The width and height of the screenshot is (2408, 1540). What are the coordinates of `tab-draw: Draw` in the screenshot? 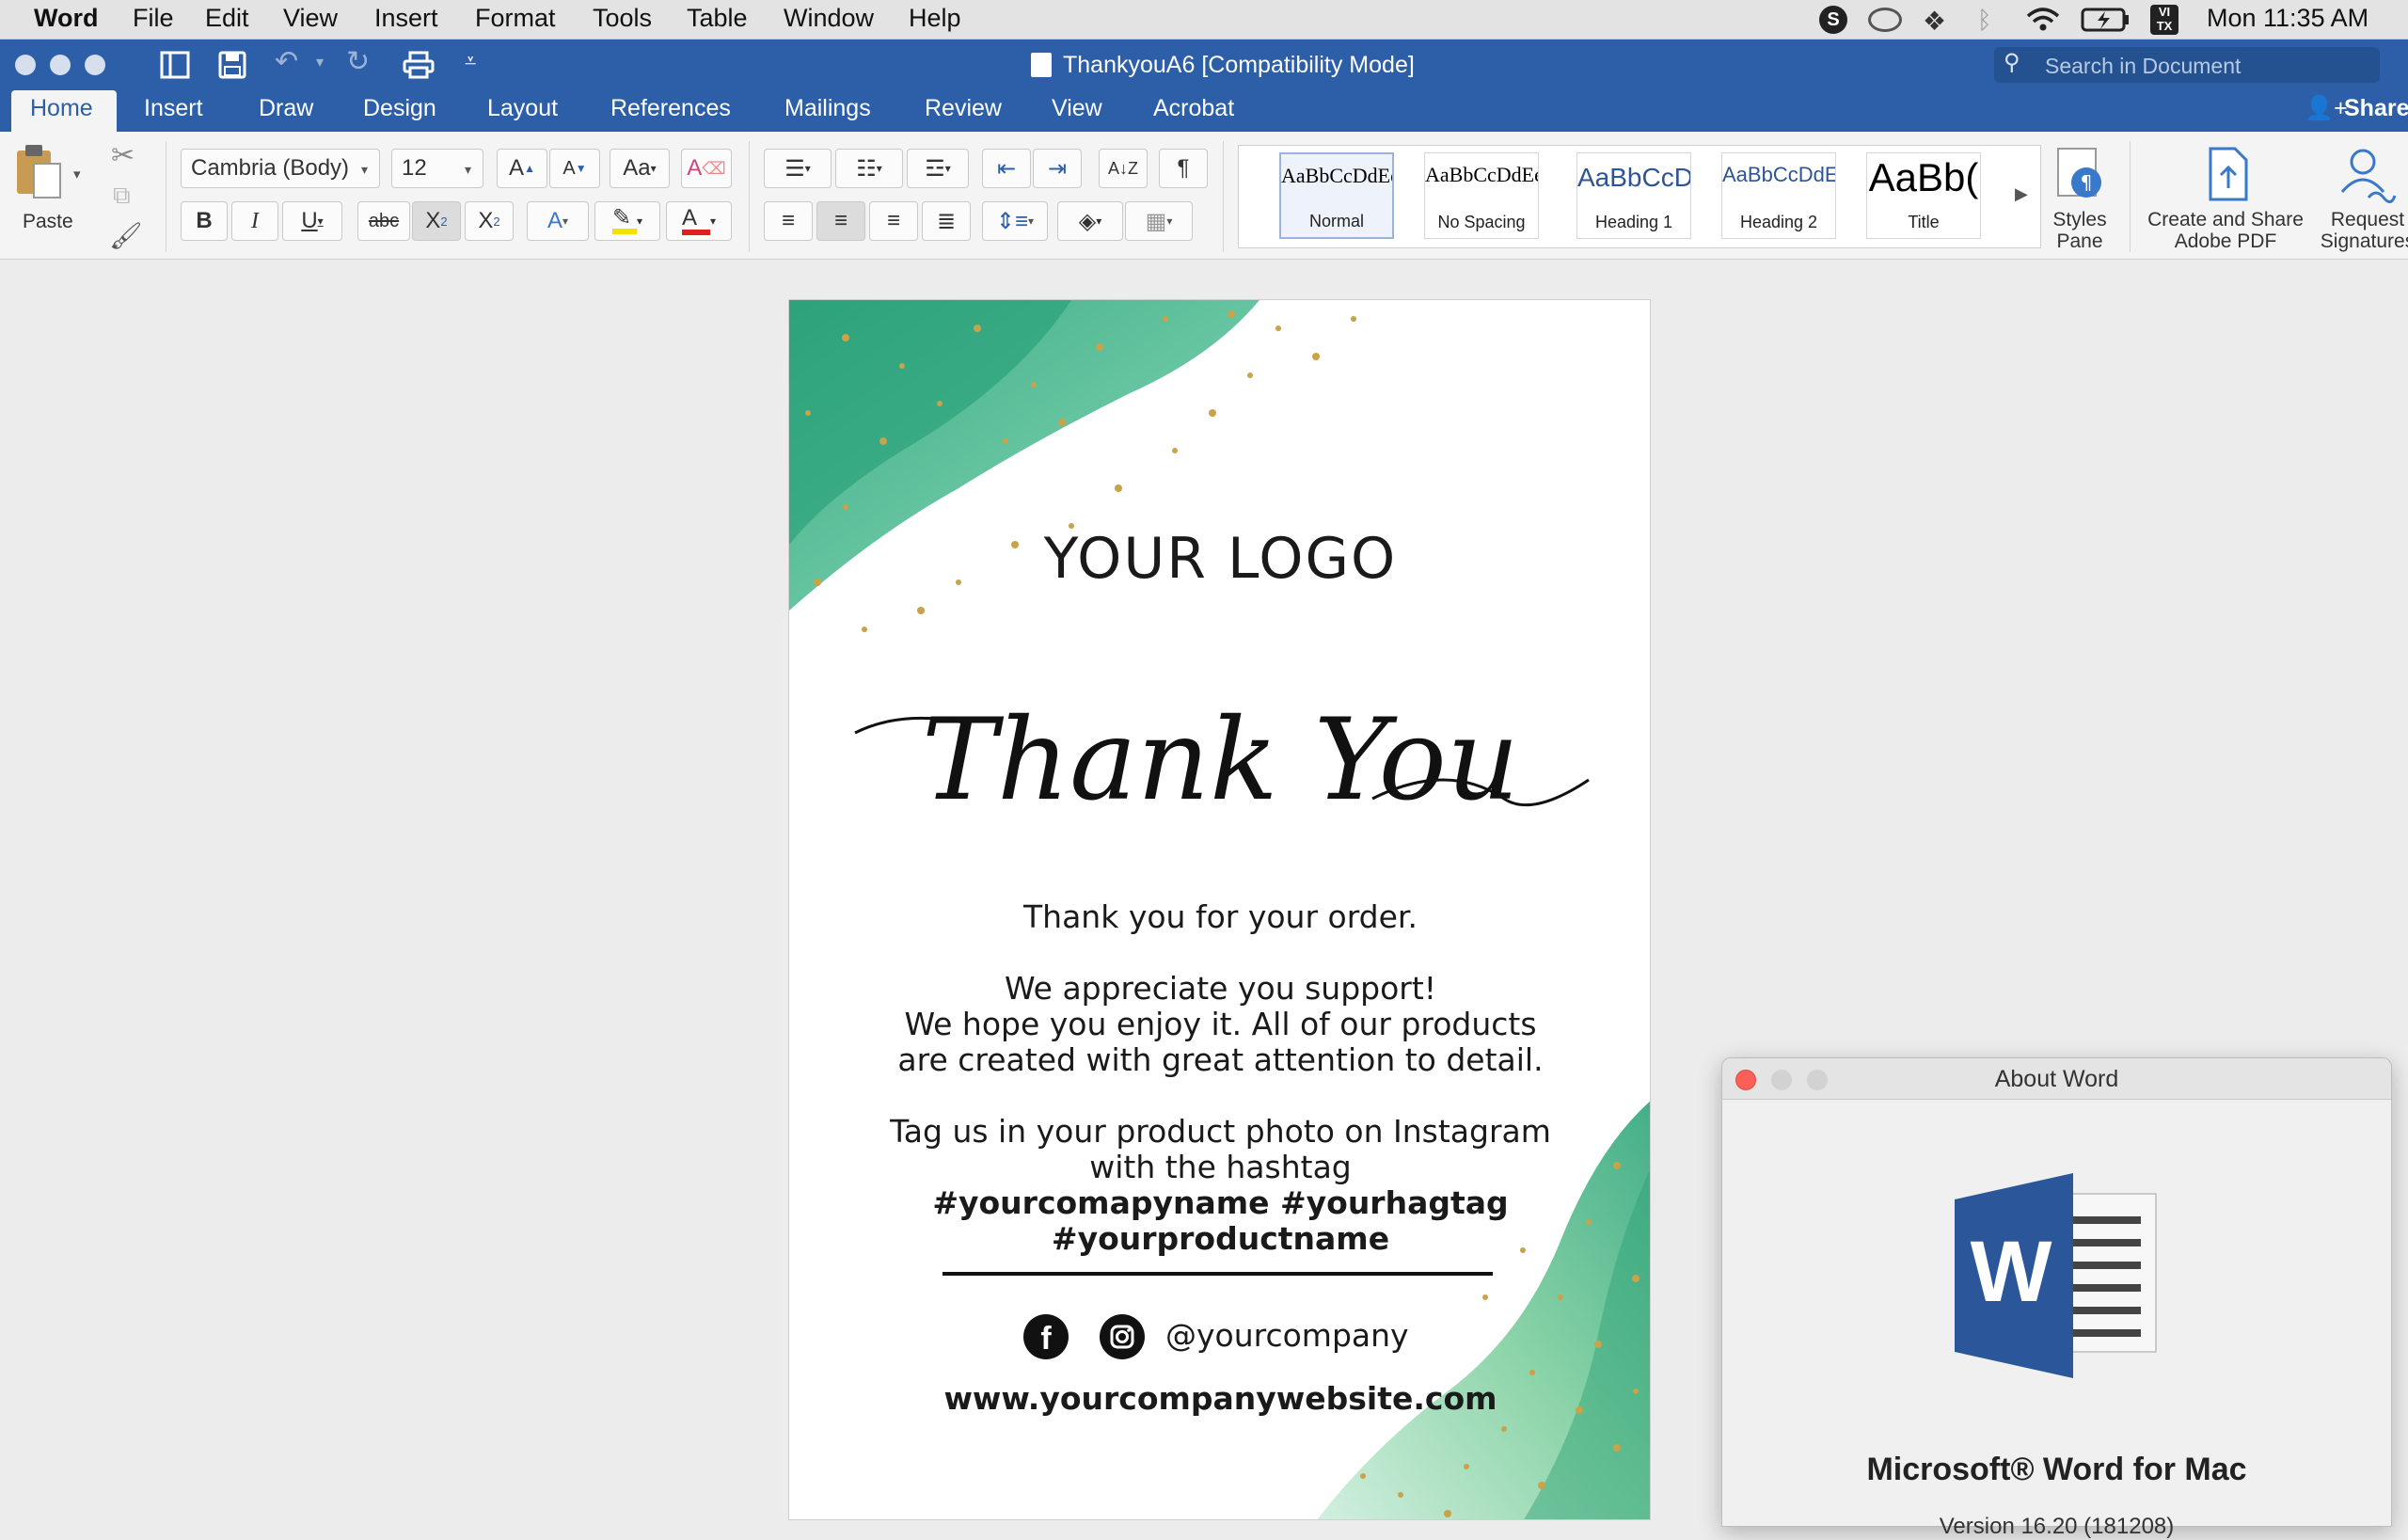 It's located at (286, 108).